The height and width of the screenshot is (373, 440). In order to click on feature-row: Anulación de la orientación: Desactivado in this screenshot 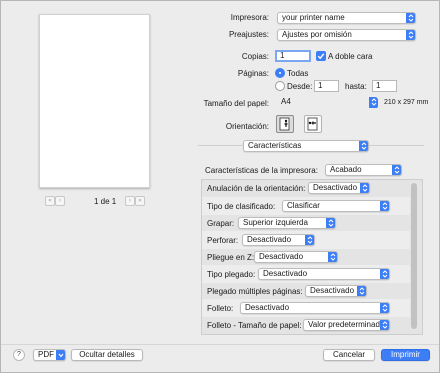, I will do `click(306, 189)`.